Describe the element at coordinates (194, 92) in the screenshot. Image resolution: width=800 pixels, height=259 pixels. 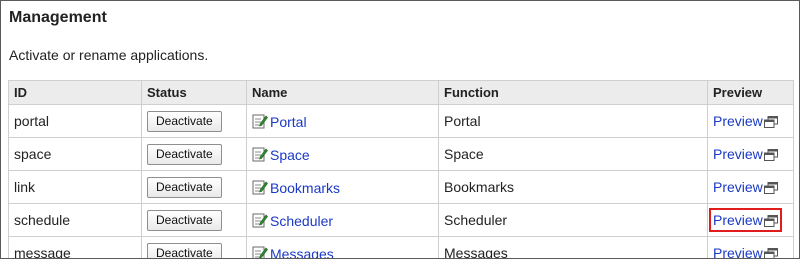
I see `column-header-status: Status` at that location.